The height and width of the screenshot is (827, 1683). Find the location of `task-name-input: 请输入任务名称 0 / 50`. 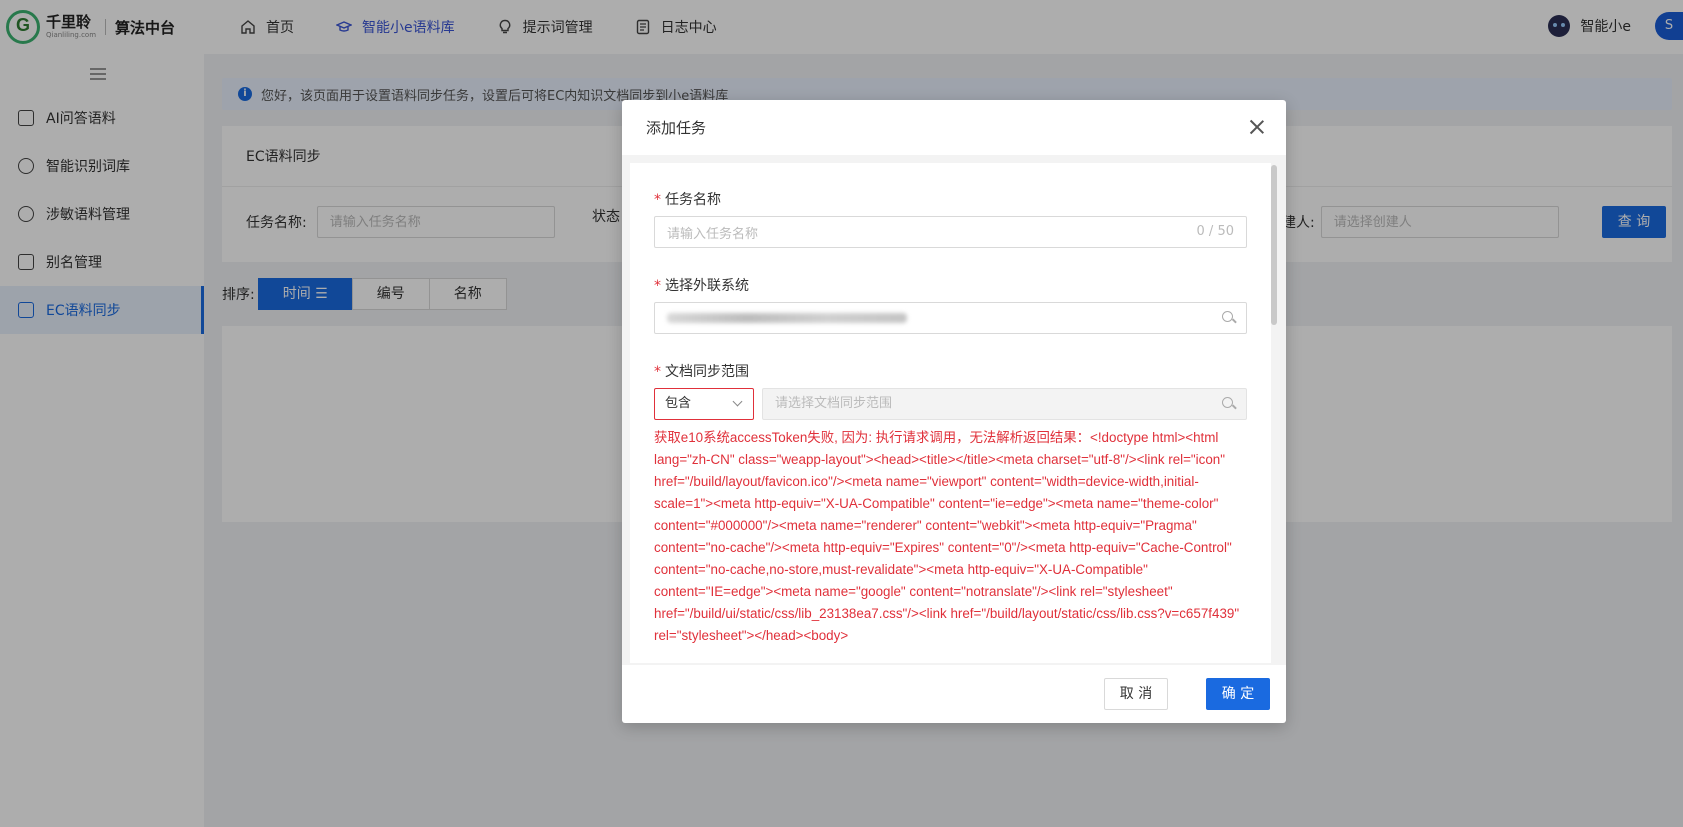

task-name-input: 请输入任务名称 0 / 50 is located at coordinates (950, 232).